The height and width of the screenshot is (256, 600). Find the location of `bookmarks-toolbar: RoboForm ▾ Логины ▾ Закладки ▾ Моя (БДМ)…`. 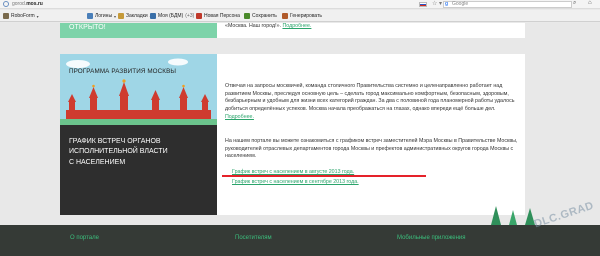

bookmarks-toolbar: RoboForm ▾ Логины ▾ Закладки ▾ Моя (БДМ)… is located at coordinates (300, 16).